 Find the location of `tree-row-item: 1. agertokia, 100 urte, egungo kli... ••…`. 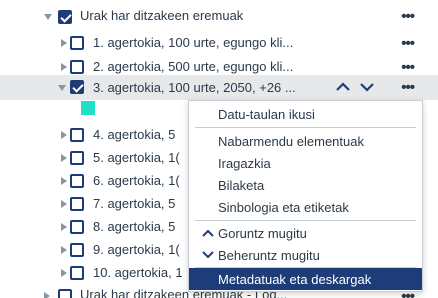

tree-row-item: 1. agertokia, 100 urte, egungo kli... ••… is located at coordinates (219, 43).